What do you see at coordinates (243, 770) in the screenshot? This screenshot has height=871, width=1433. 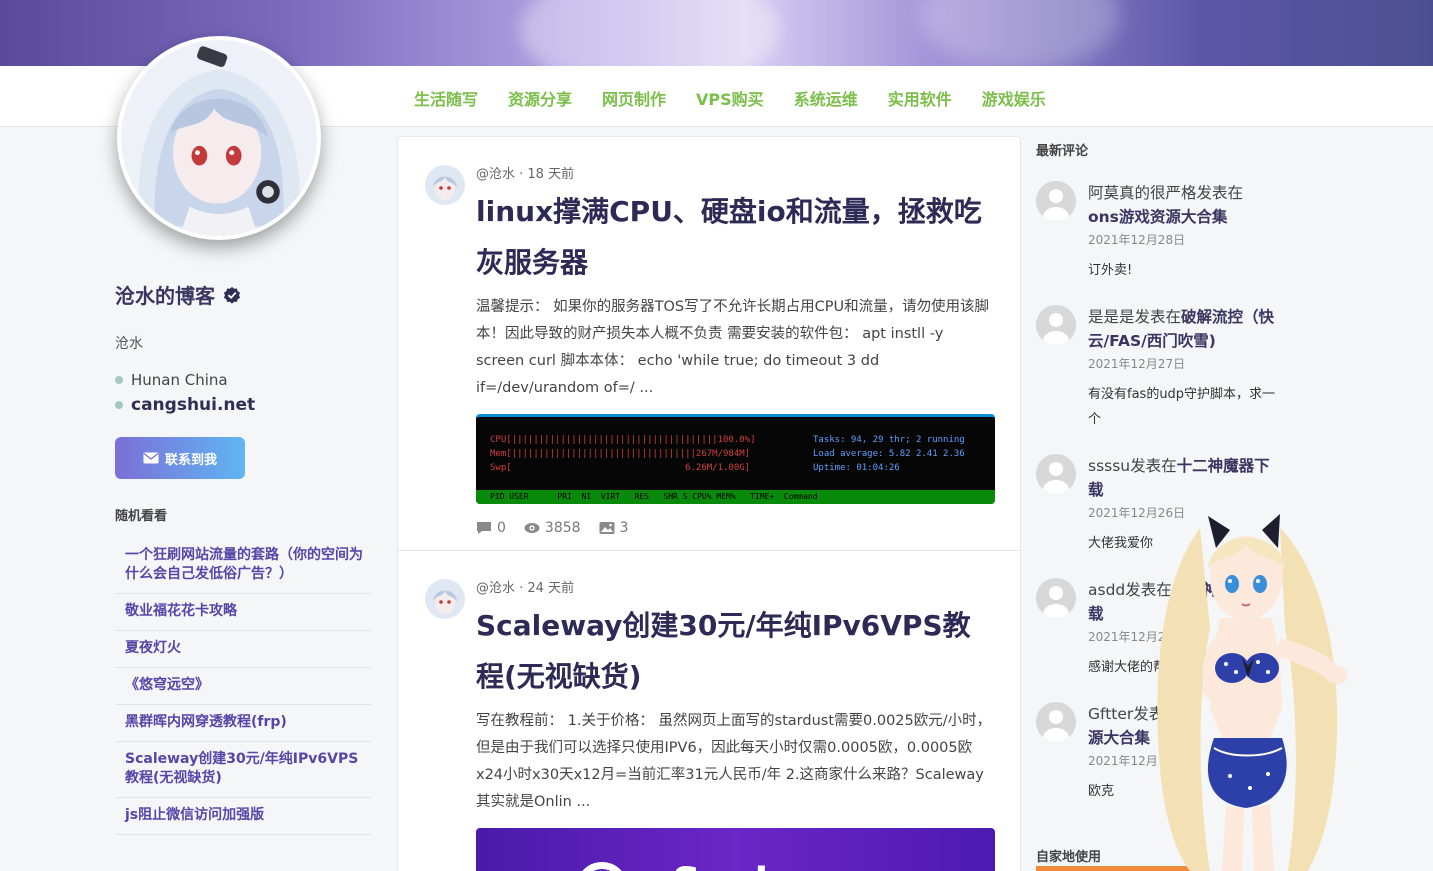 I see `random-post-link: Scaleway创建30元/年纯IPv6VPS教程(无视缺货)` at bounding box center [243, 770].